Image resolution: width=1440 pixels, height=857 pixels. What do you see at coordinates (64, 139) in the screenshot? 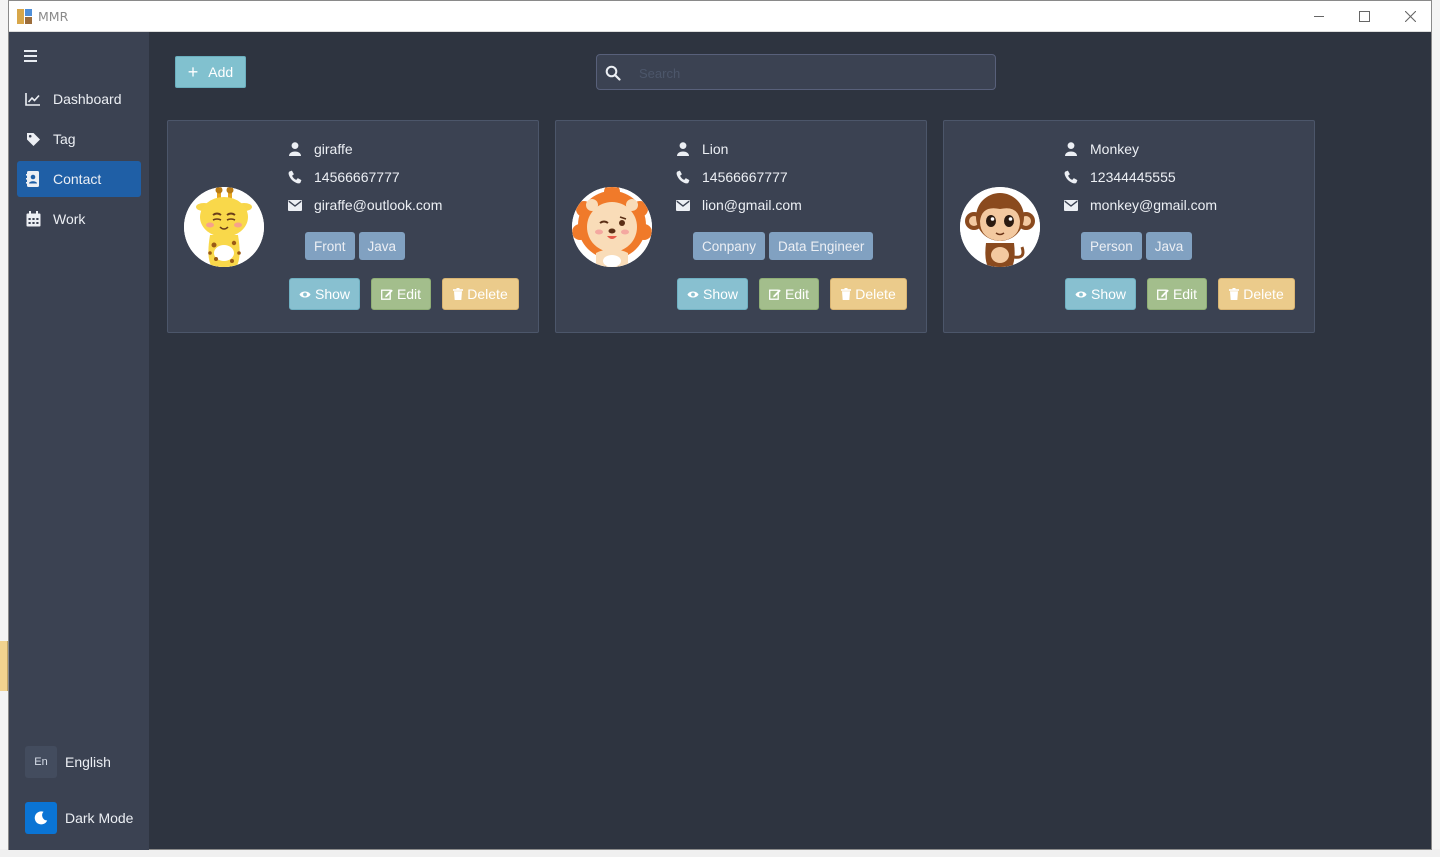
I see `sidebar-item-label: Tag` at bounding box center [64, 139].